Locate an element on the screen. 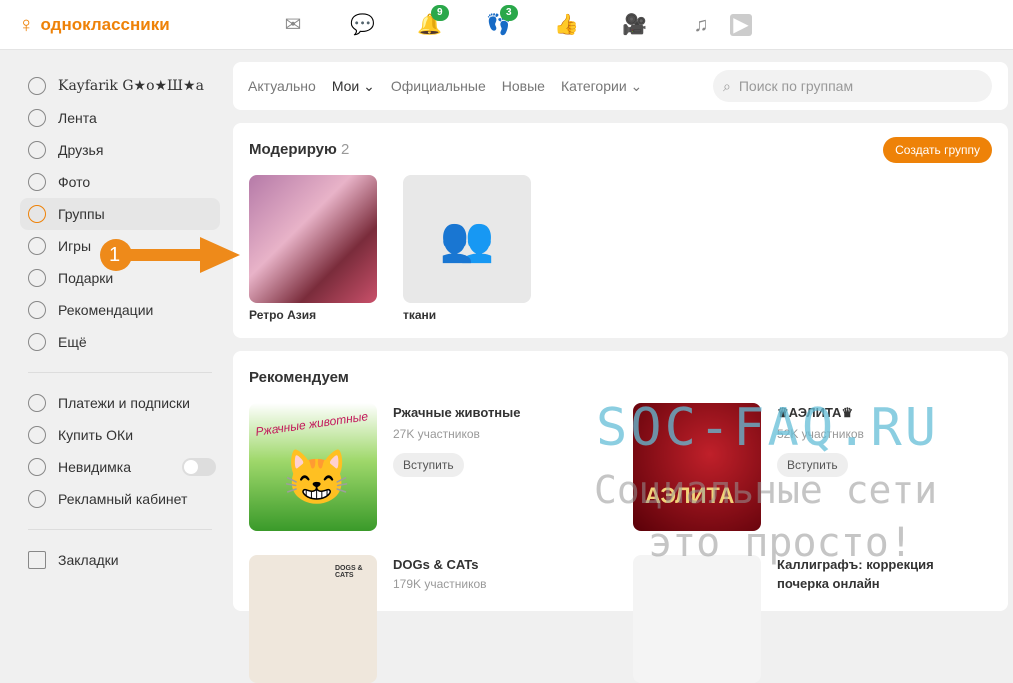 Image resolution: width=1013 pixels, height=683 pixels. sidebar-item-friends: Друзья is located at coordinates (120, 150).